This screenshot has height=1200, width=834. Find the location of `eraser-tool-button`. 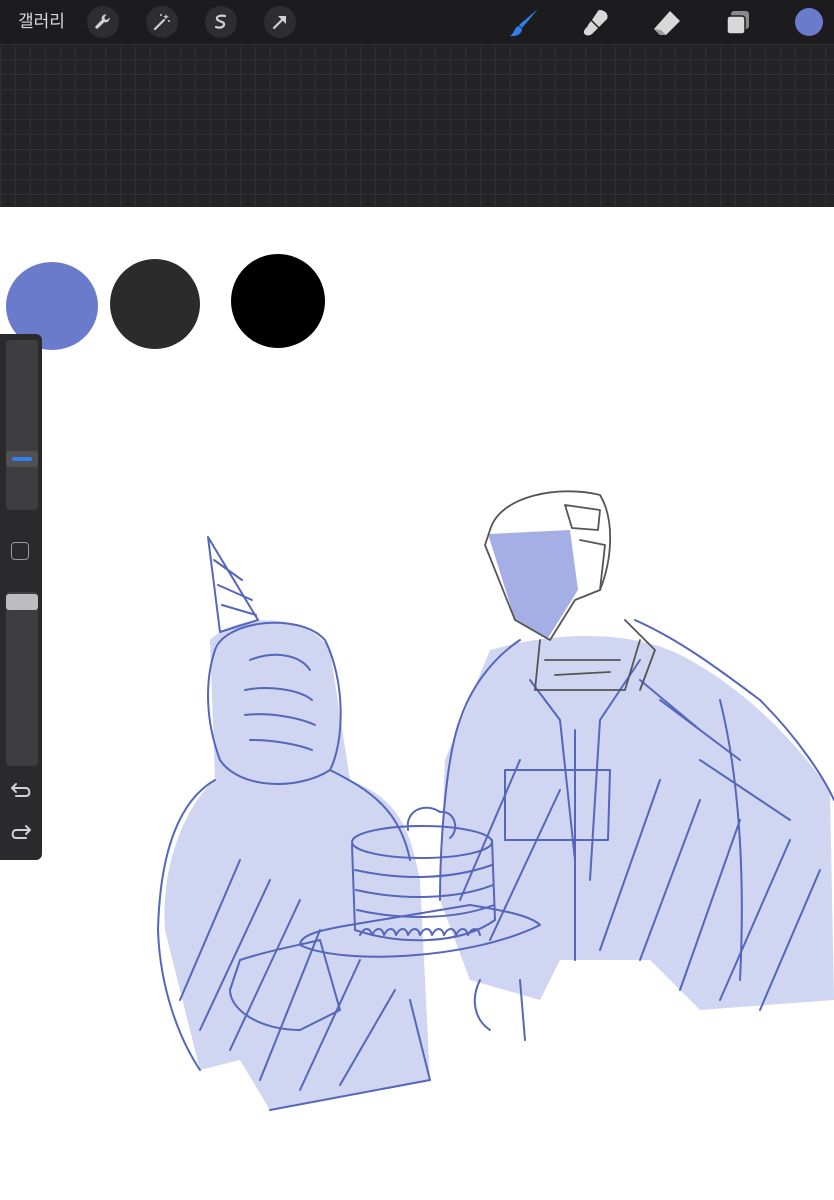

eraser-tool-button is located at coordinates (667, 23).